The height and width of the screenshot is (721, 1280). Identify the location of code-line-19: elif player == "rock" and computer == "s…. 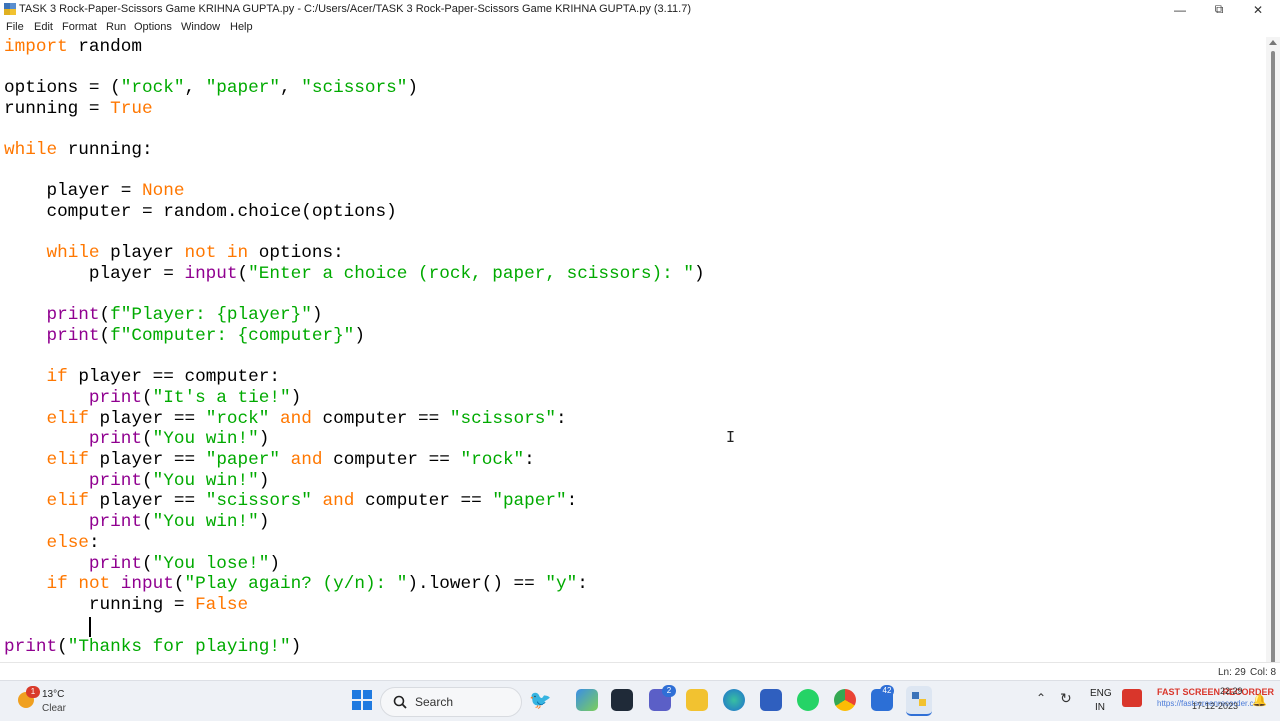
(306, 419).